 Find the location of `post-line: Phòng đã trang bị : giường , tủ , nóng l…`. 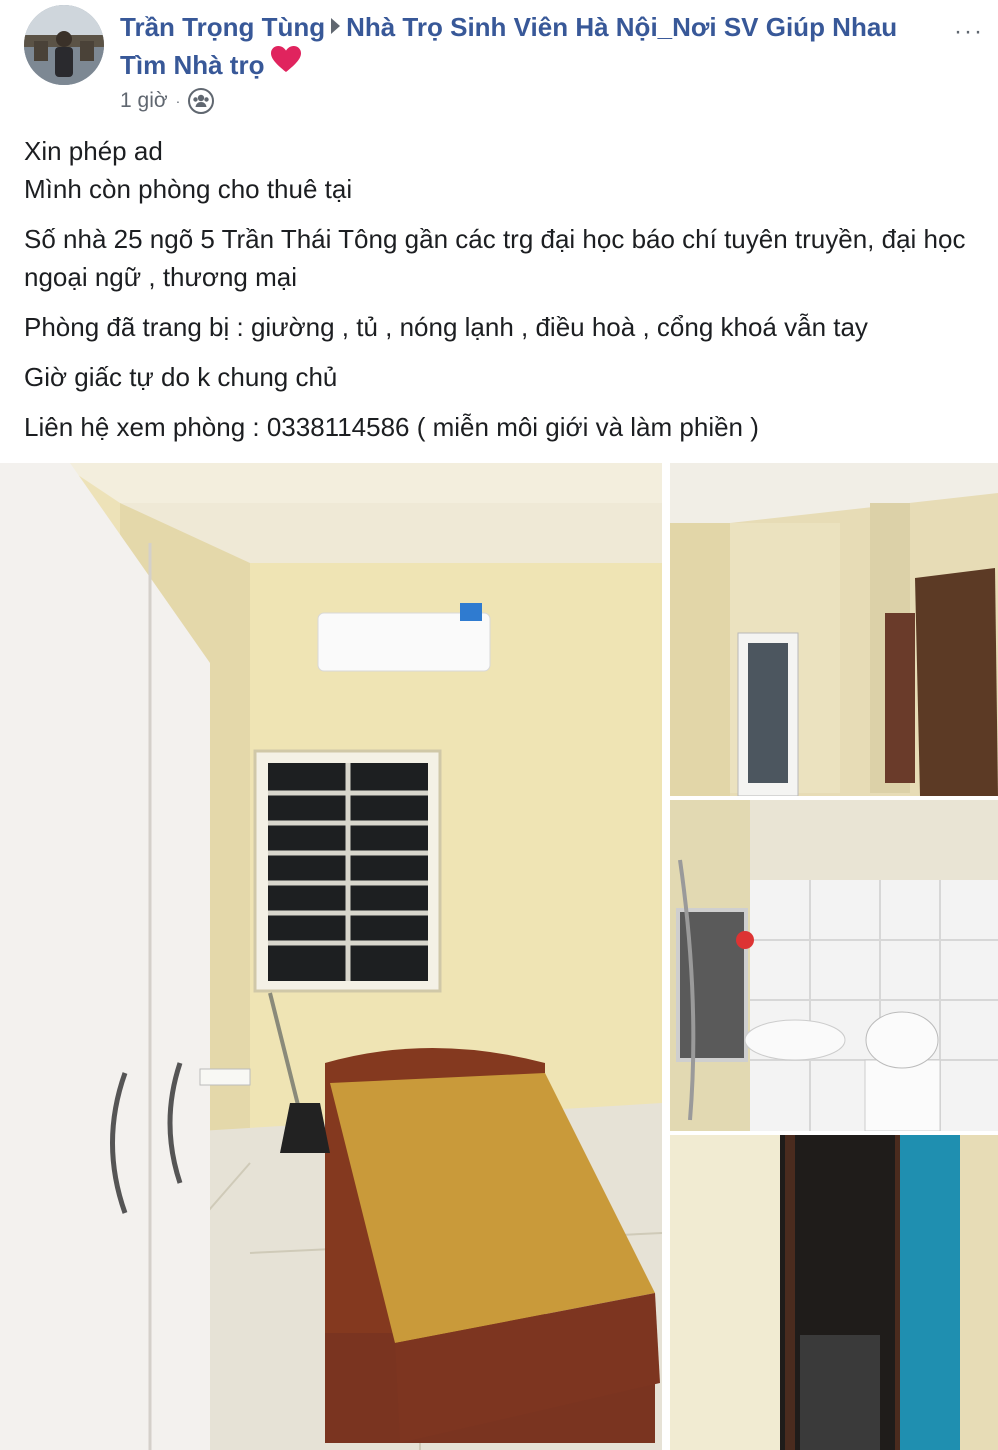

post-line: Phòng đã trang bị : giường , tủ , nóng l… is located at coordinates (446, 327).